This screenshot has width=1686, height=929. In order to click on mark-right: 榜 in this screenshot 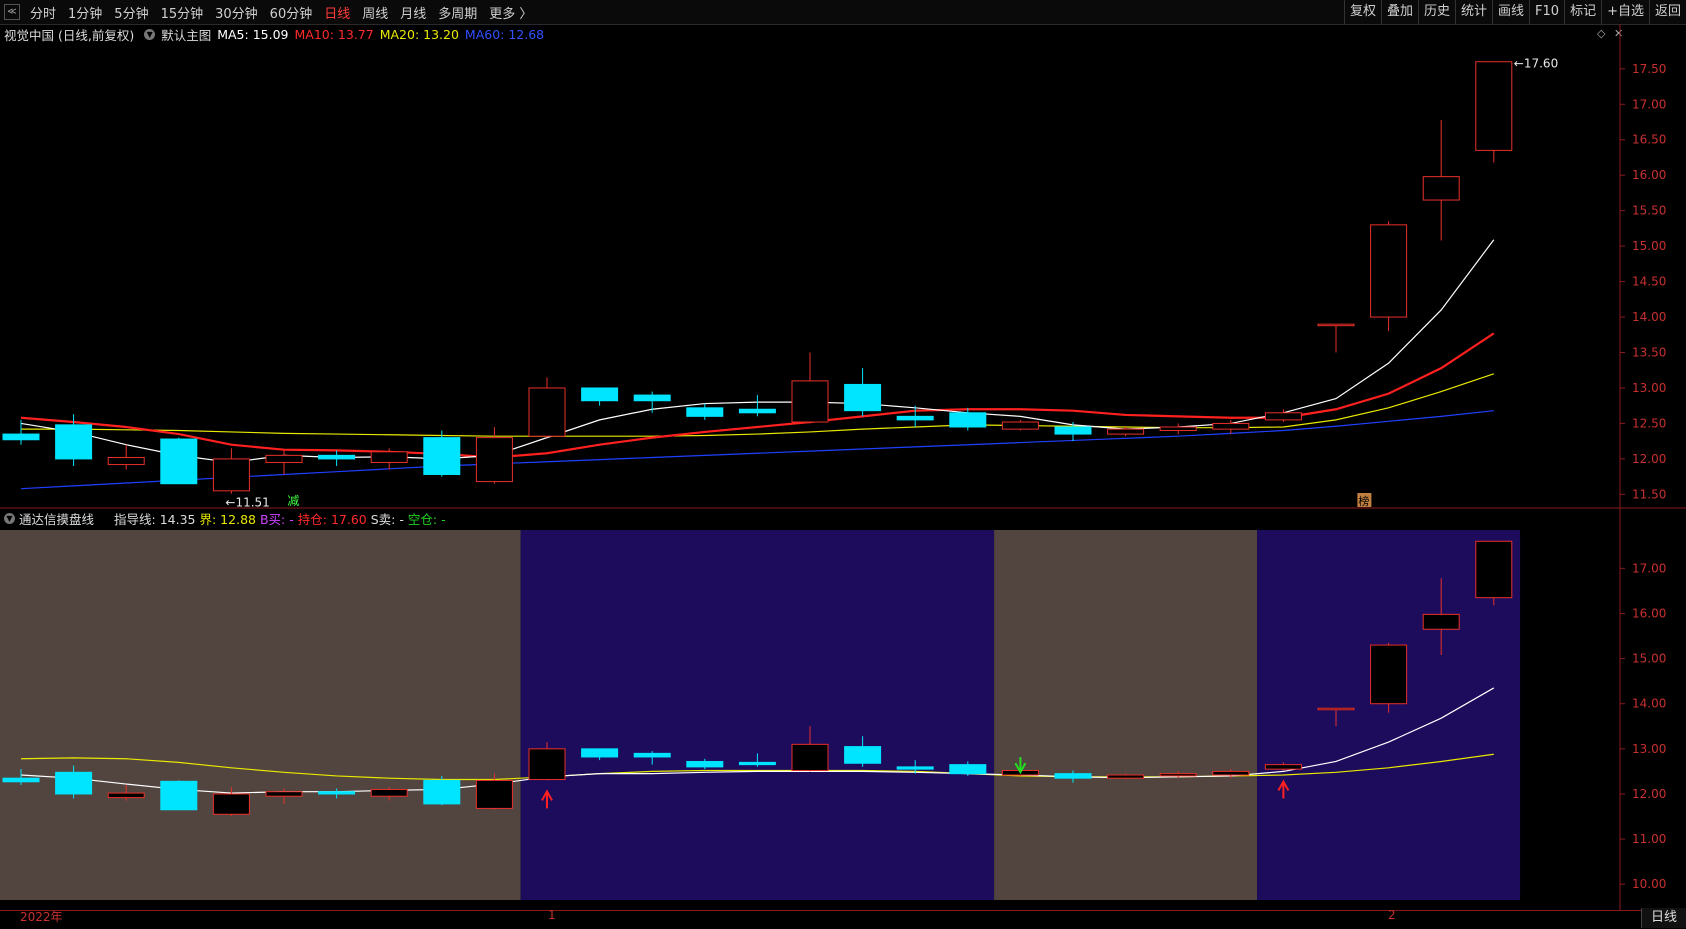, I will do `click(1363, 501)`.